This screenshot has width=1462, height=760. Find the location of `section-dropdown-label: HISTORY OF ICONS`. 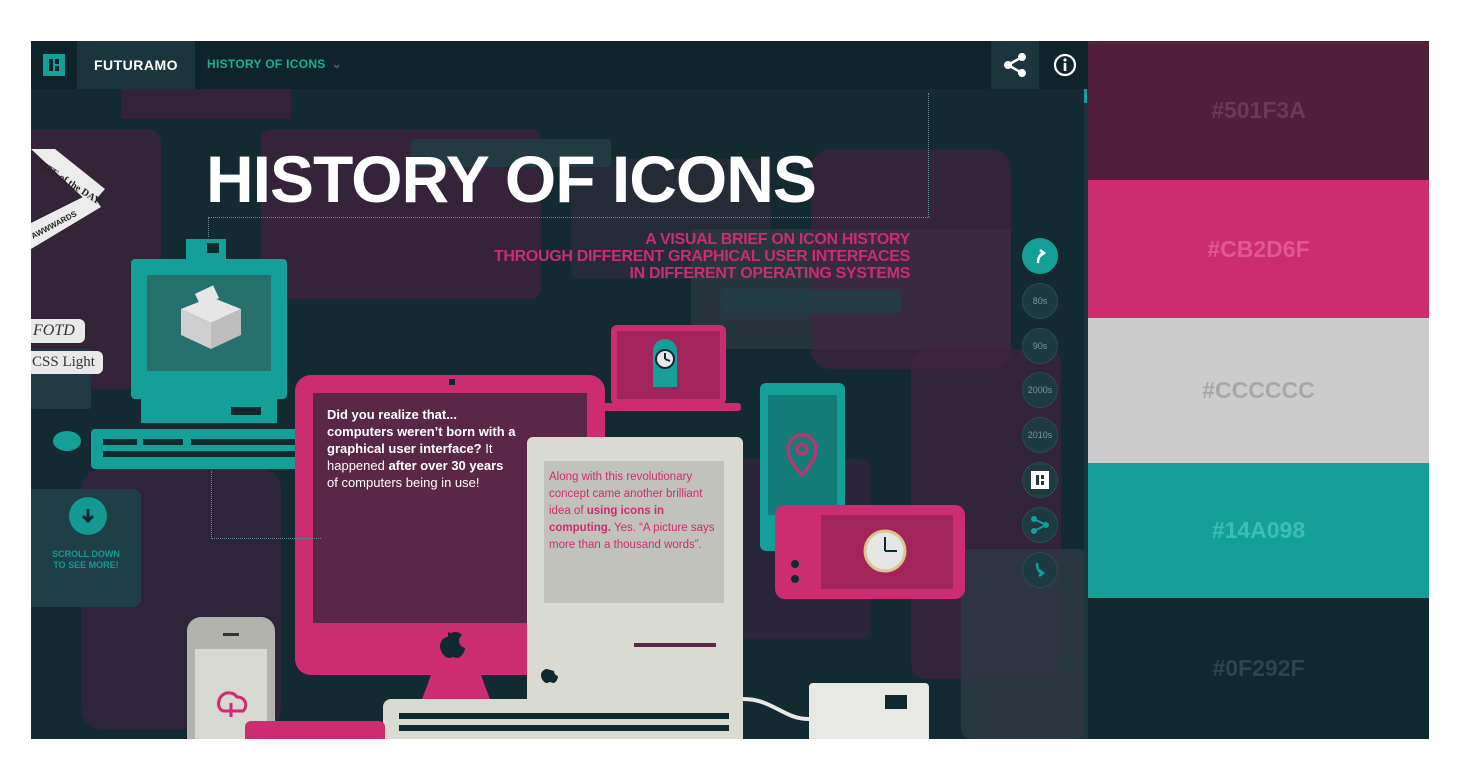

section-dropdown-label: HISTORY OF ICONS is located at coordinates (266, 64).